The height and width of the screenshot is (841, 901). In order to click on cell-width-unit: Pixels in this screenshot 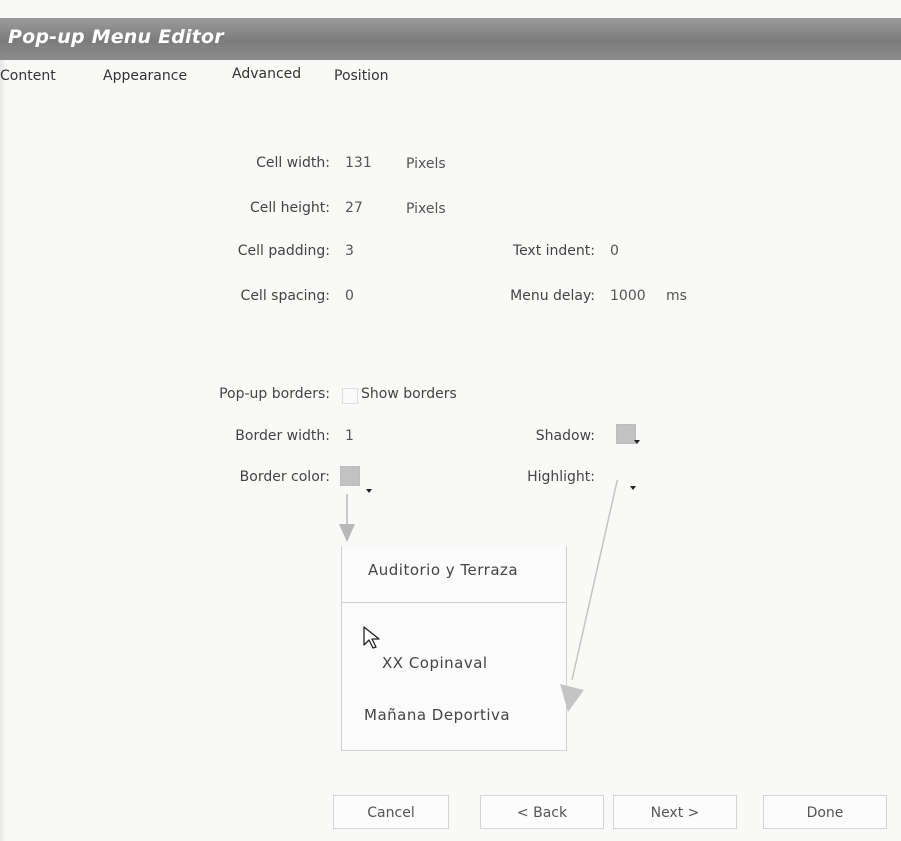, I will do `click(426, 164)`.